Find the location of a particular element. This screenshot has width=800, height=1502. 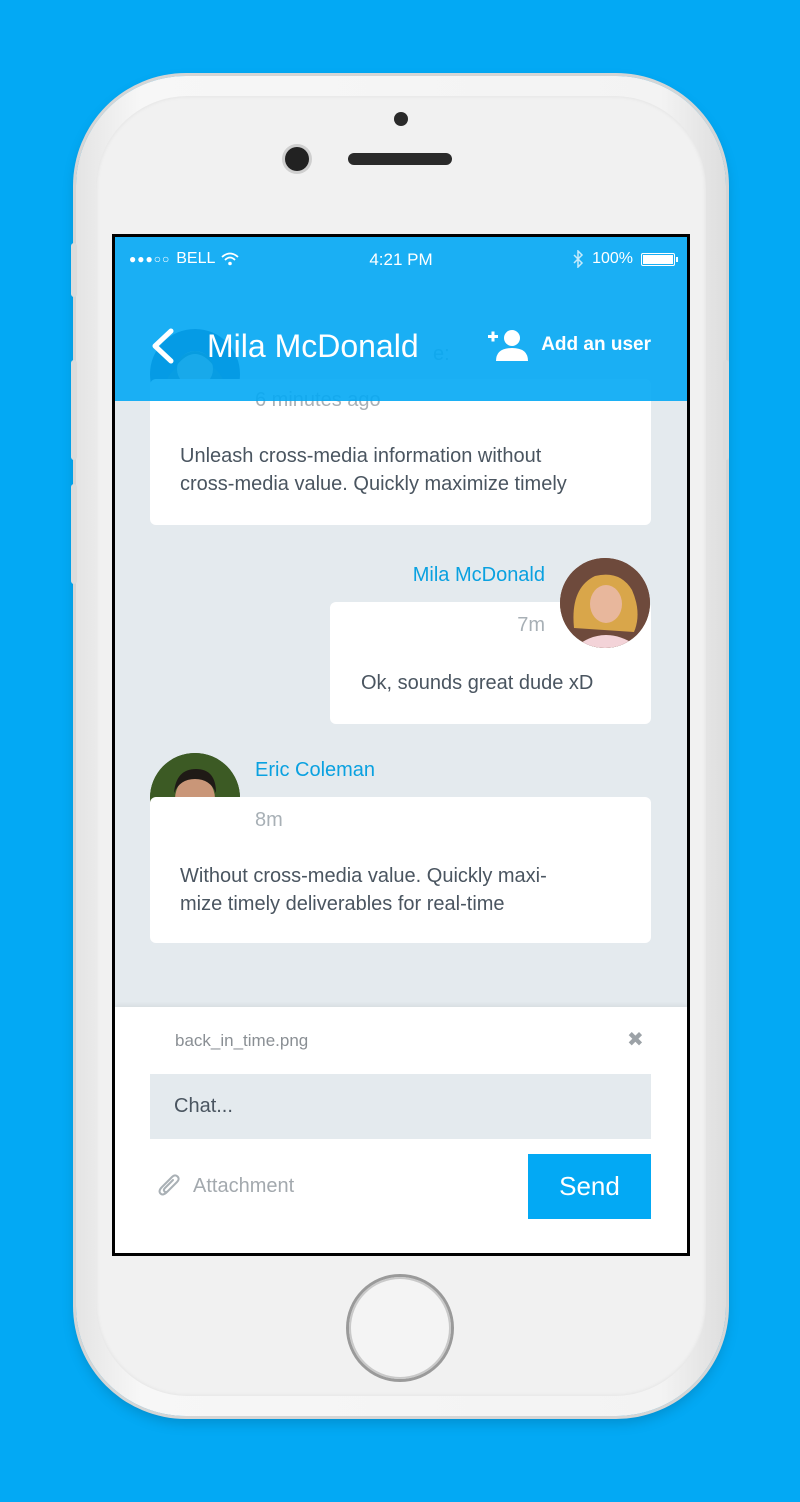

bluetooth-icon is located at coordinates (578, 259).